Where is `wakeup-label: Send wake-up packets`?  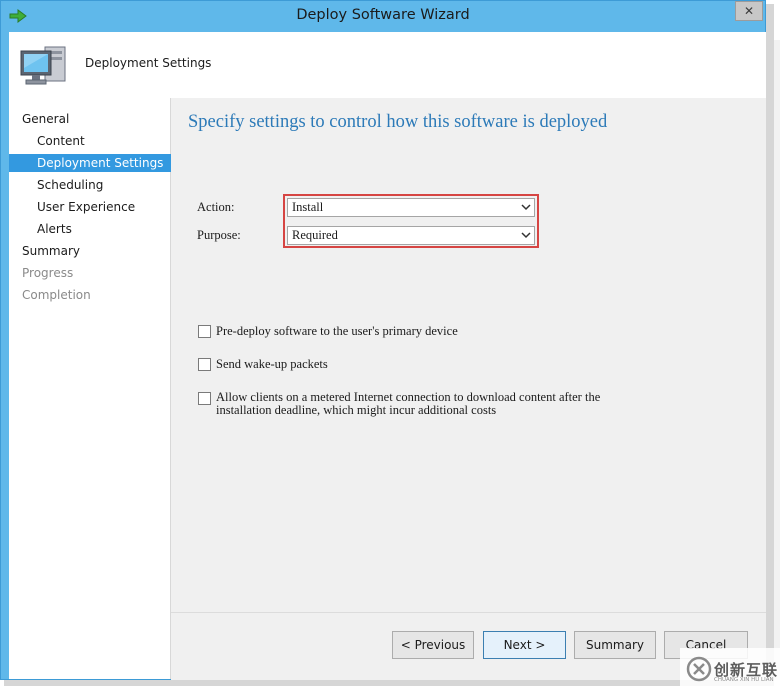
wakeup-label: Send wake-up packets is located at coordinates (272, 364).